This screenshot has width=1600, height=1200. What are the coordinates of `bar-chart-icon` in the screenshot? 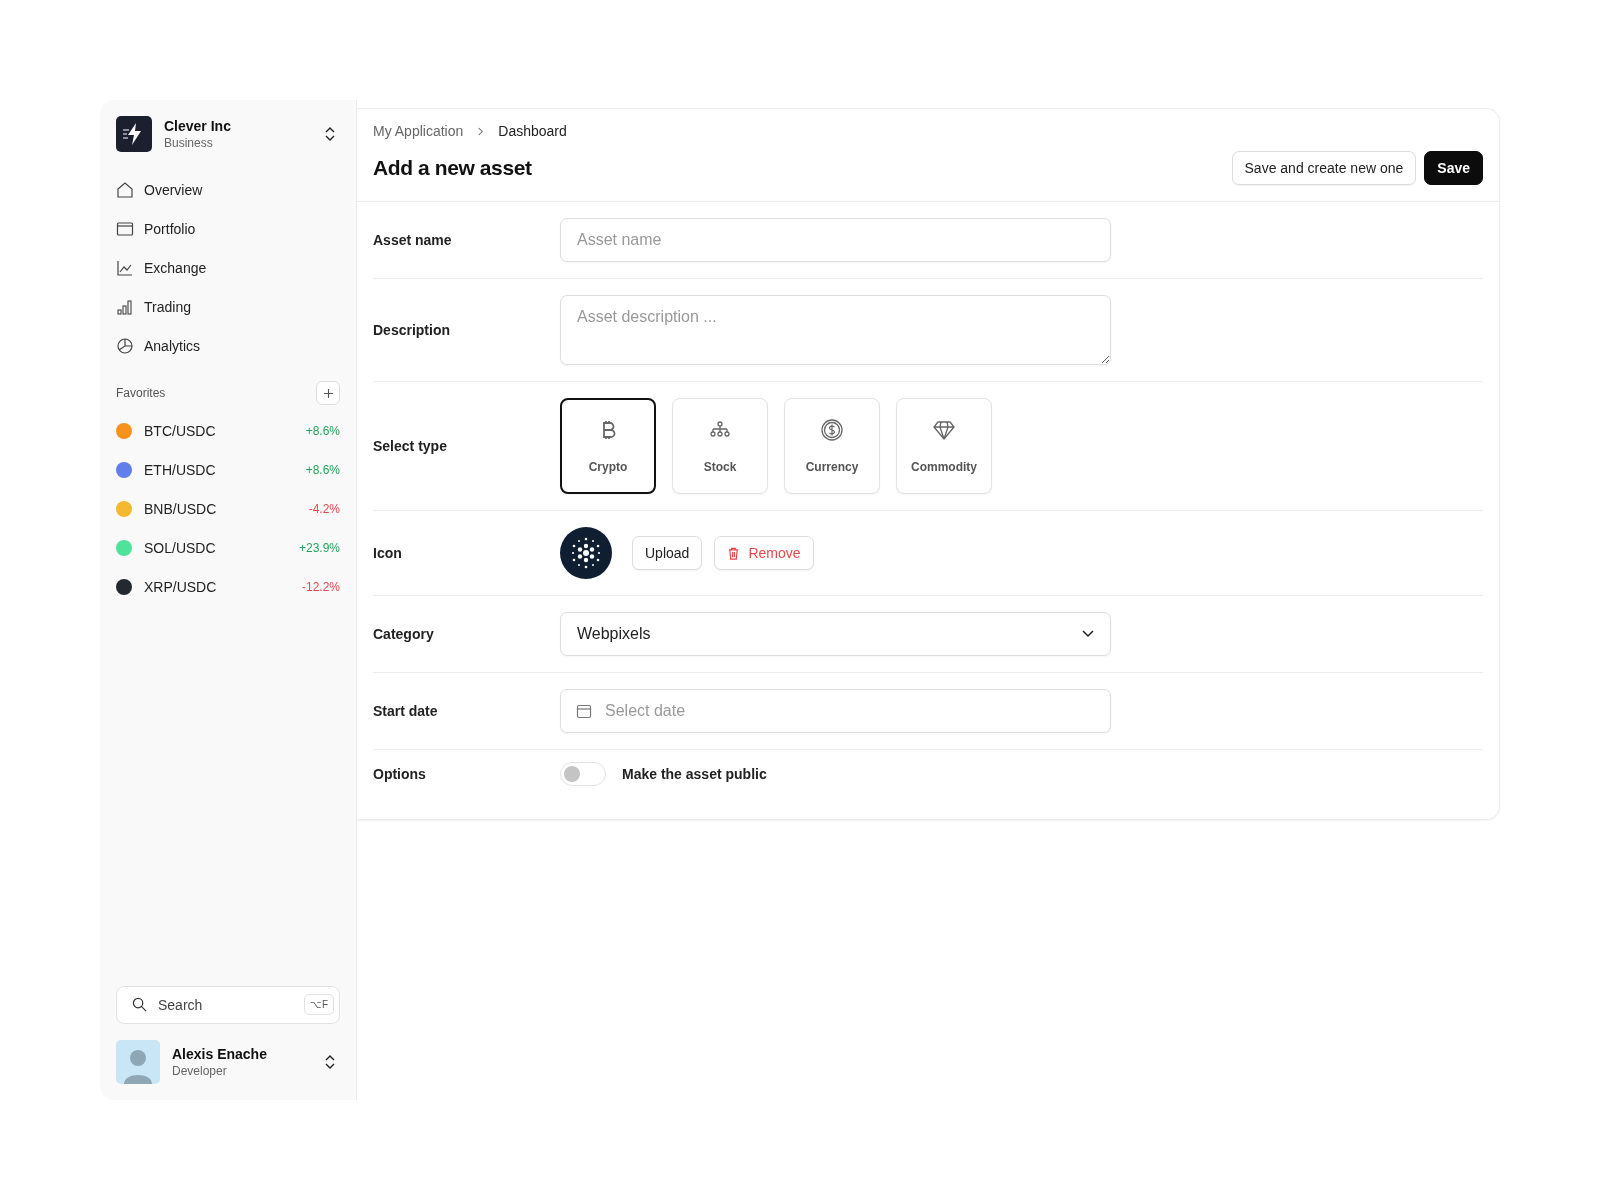 It's located at (125, 306).